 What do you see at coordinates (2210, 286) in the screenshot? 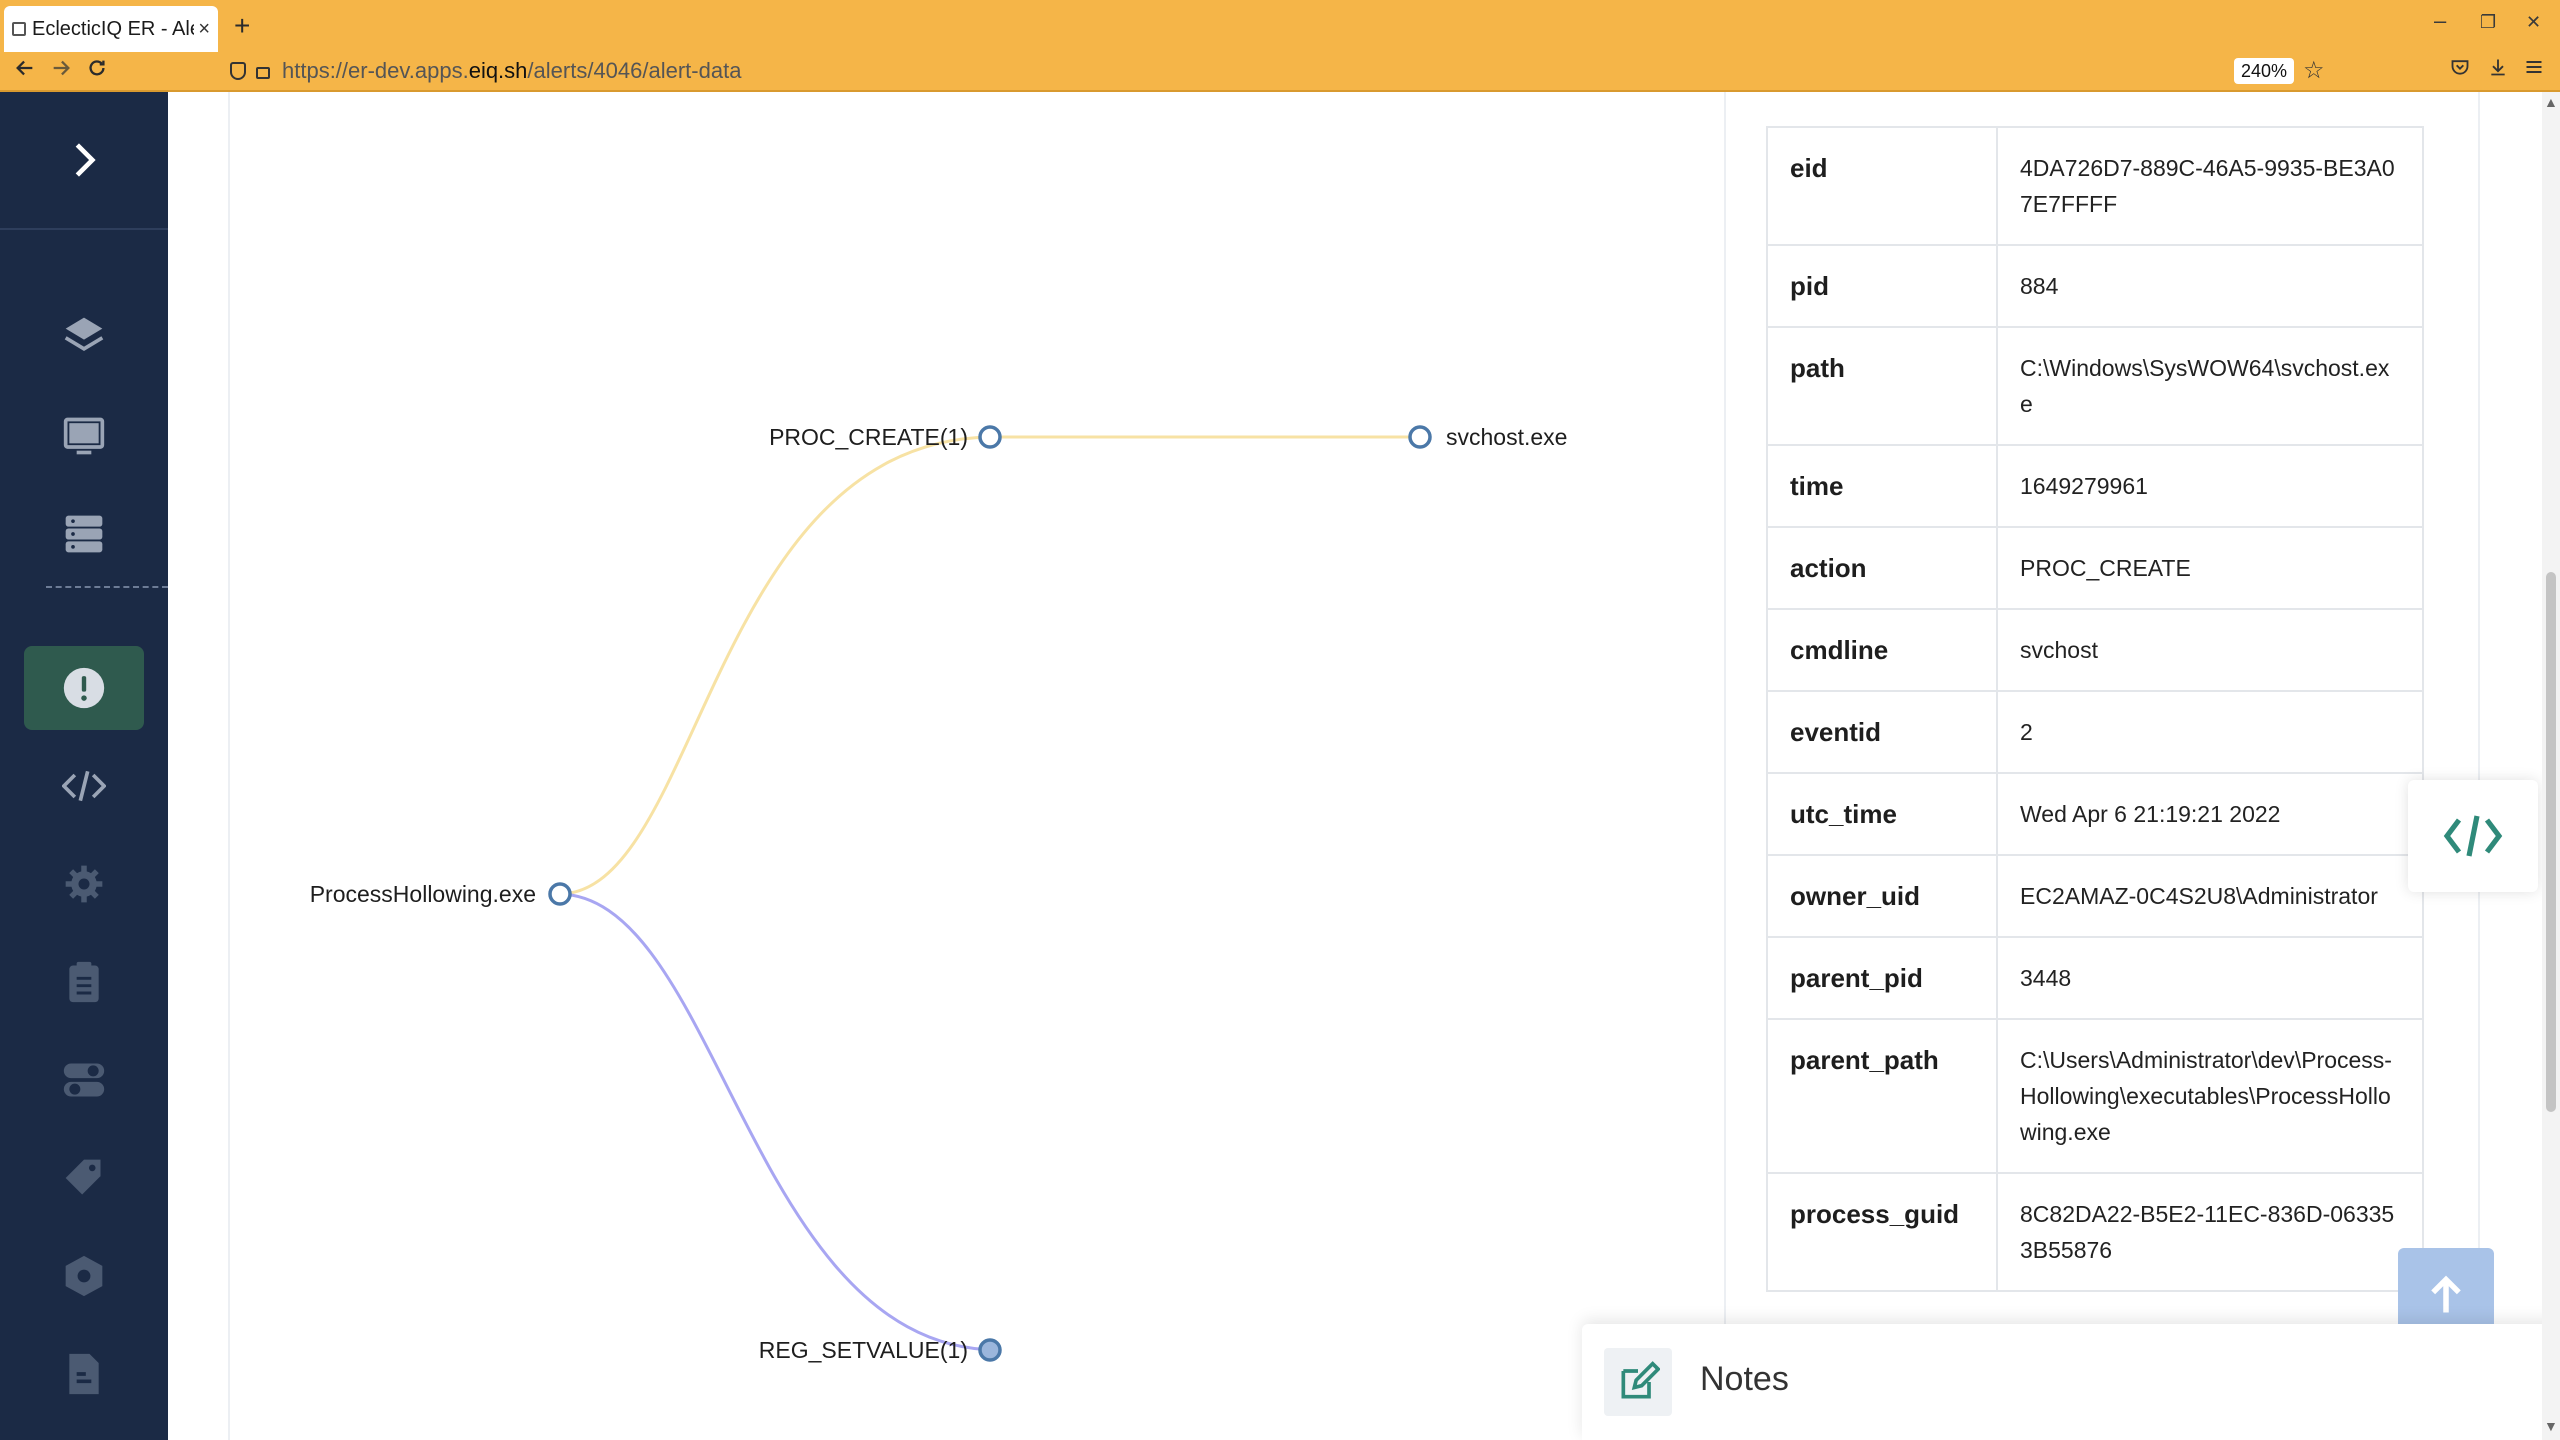
I see `detail-value: 884` at bounding box center [2210, 286].